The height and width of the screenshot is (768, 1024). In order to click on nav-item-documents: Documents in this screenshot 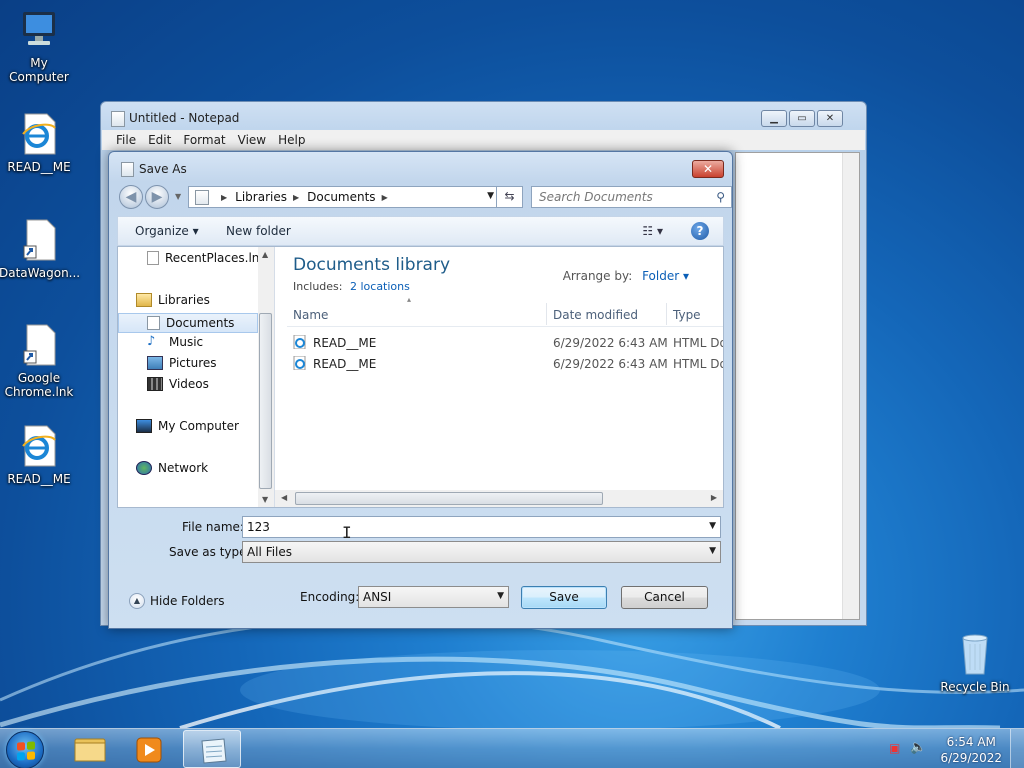, I will do `click(188, 323)`.